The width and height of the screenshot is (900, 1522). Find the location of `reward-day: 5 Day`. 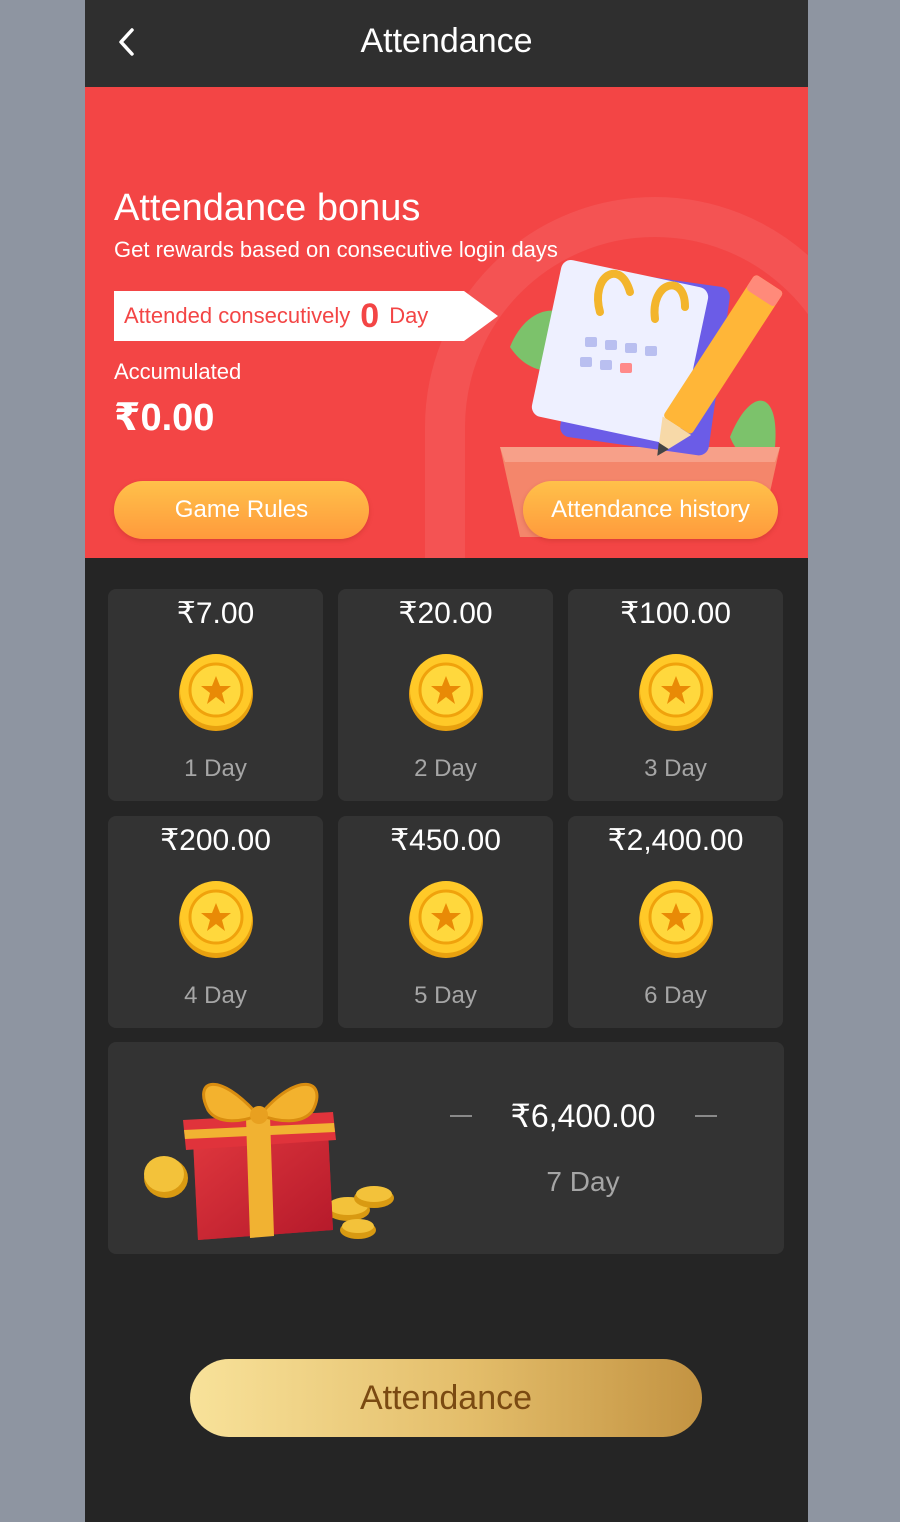

reward-day: 5 Day is located at coordinates (445, 995).